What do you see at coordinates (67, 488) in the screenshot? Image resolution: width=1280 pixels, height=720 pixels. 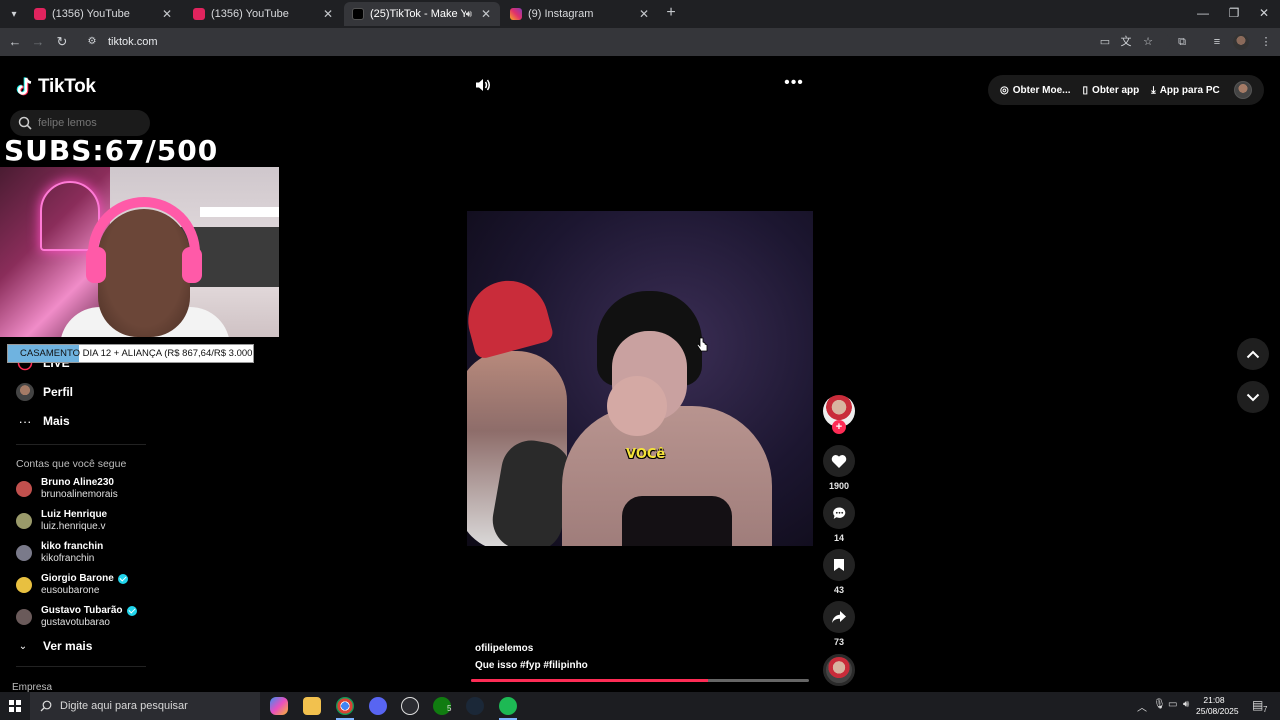 I see `following-account: Bruno Aline230 brunoalinemorais` at bounding box center [67, 488].